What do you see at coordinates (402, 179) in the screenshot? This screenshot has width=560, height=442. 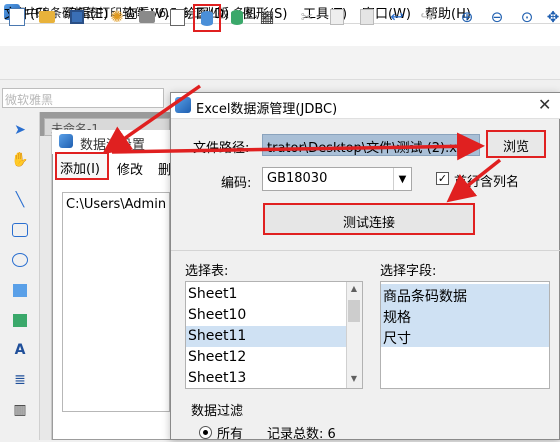 I see `chevron-down-icon: ▼` at bounding box center [402, 179].